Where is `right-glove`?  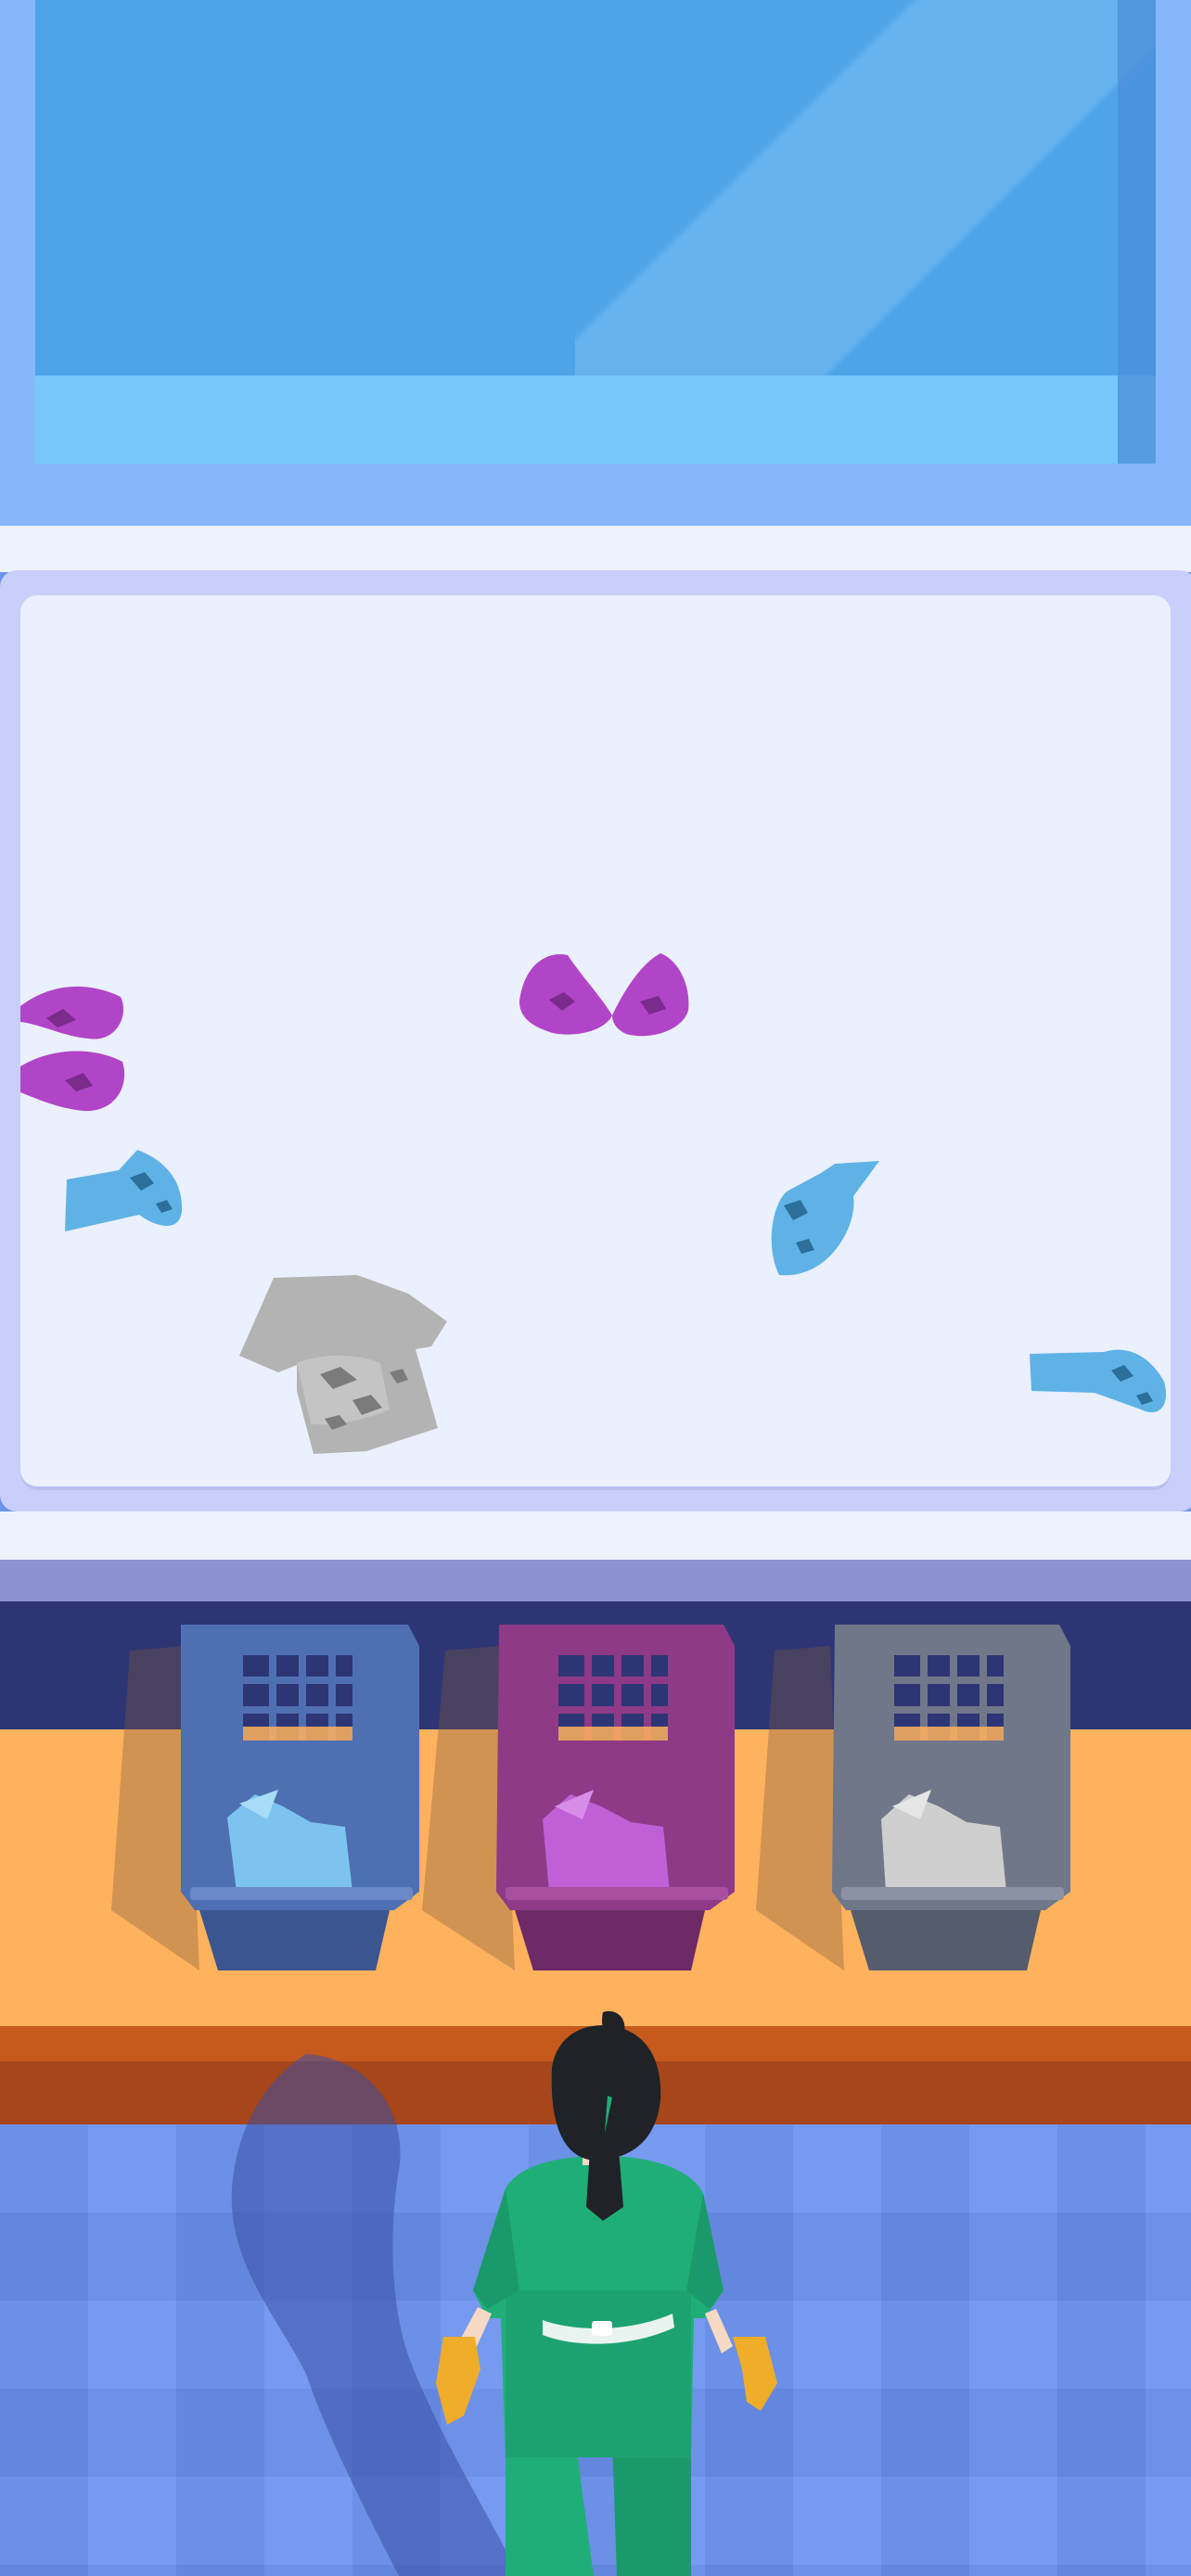 right-glove is located at coordinates (755, 2374).